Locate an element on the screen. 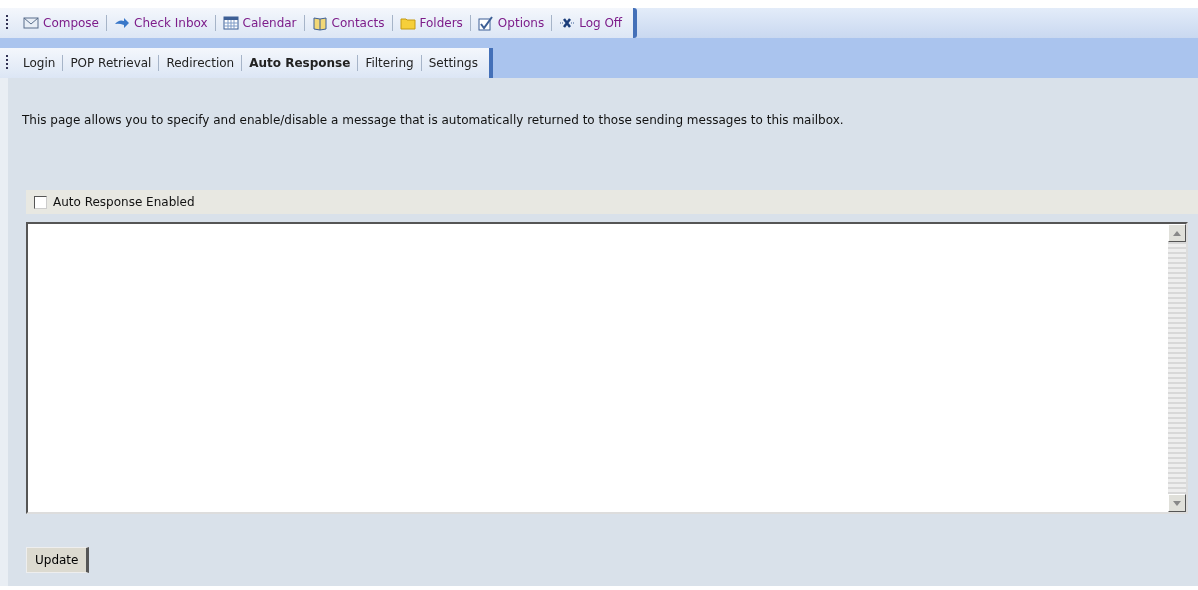 The height and width of the screenshot is (590, 1198). toolbar-button: Contacts is located at coordinates (348, 23).